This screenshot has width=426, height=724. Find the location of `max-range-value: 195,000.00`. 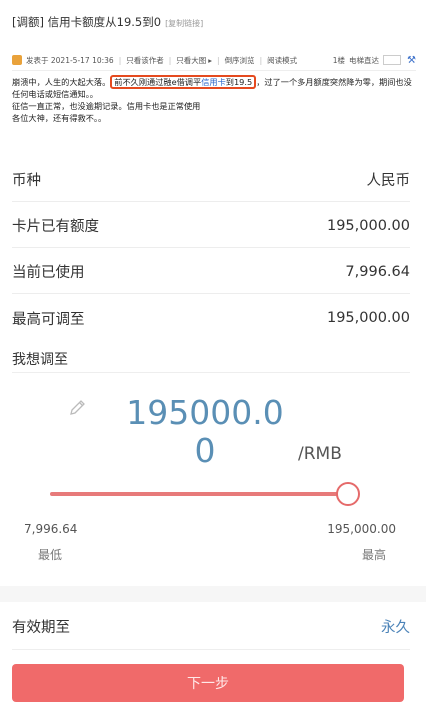

max-range-value: 195,000.00 is located at coordinates (361, 529).